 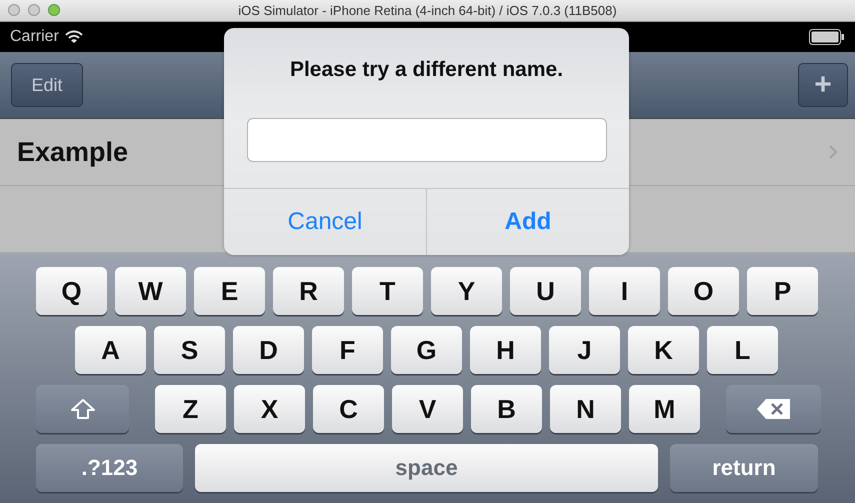 What do you see at coordinates (506, 409) in the screenshot?
I see `letter-key: B` at bounding box center [506, 409].